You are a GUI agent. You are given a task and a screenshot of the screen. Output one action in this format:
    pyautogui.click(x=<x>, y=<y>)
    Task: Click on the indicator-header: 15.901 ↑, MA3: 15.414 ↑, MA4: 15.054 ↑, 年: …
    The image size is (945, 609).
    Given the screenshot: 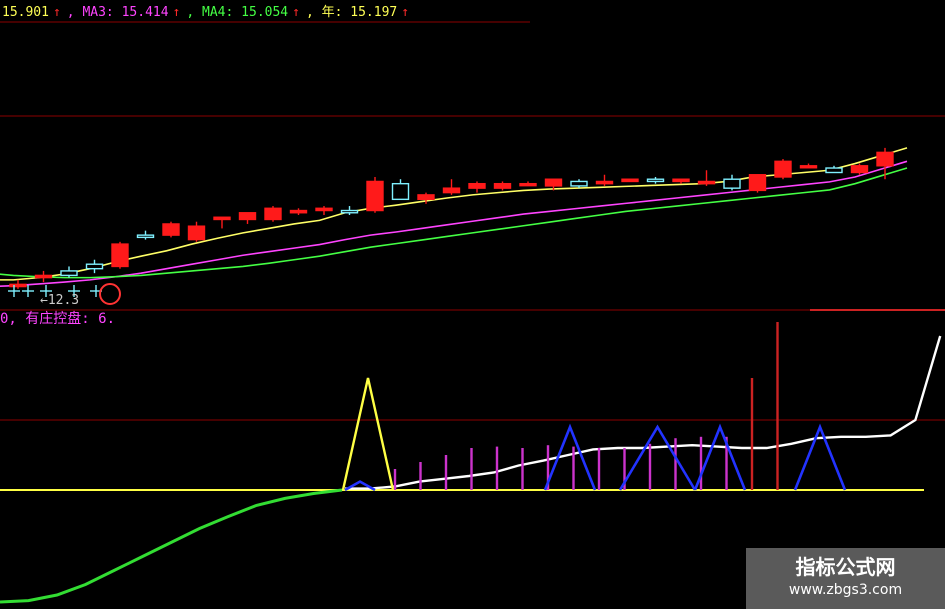 What is the action you would take?
    pyautogui.click(x=208, y=13)
    